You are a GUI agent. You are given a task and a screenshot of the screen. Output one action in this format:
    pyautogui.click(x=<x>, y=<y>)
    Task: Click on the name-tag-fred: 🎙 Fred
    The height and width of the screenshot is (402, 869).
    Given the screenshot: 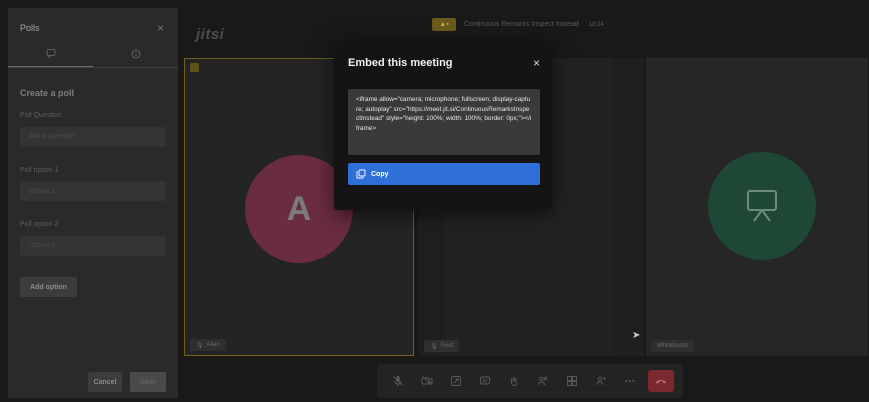 What is the action you would take?
    pyautogui.click(x=441, y=346)
    